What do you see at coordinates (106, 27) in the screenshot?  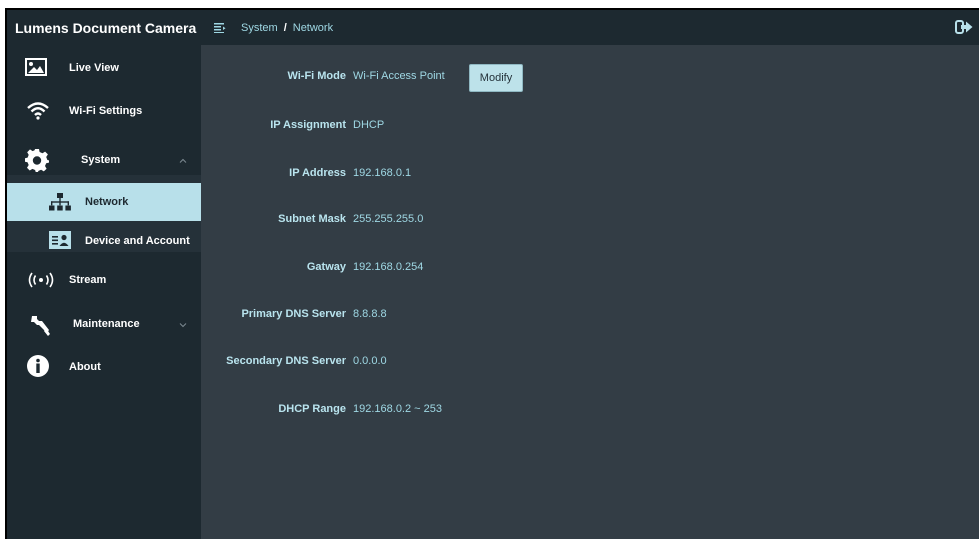 I see `app-title: Lumens Document Camera` at bounding box center [106, 27].